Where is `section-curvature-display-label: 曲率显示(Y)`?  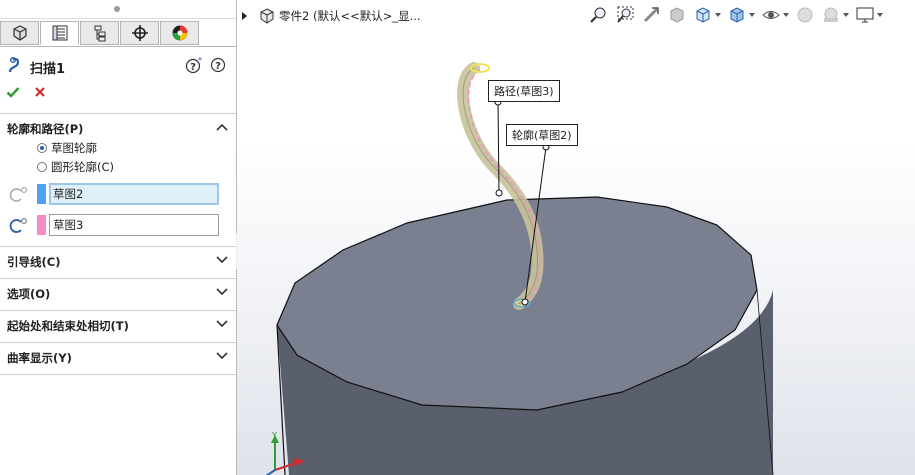
section-curvature-display-label: 曲率显示(Y) is located at coordinates (39, 358).